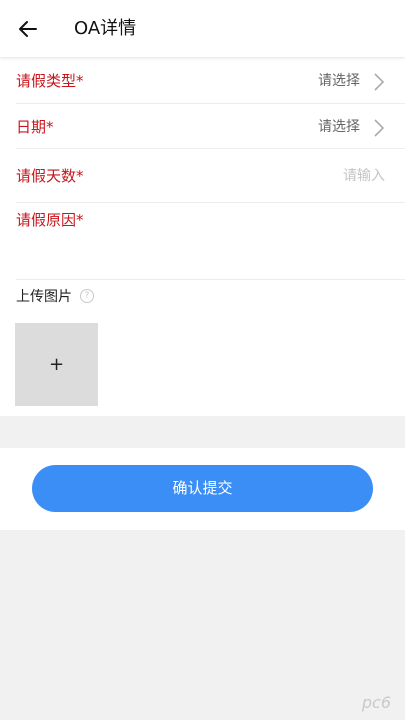  I want to click on help-icon: ?, so click(87, 296).